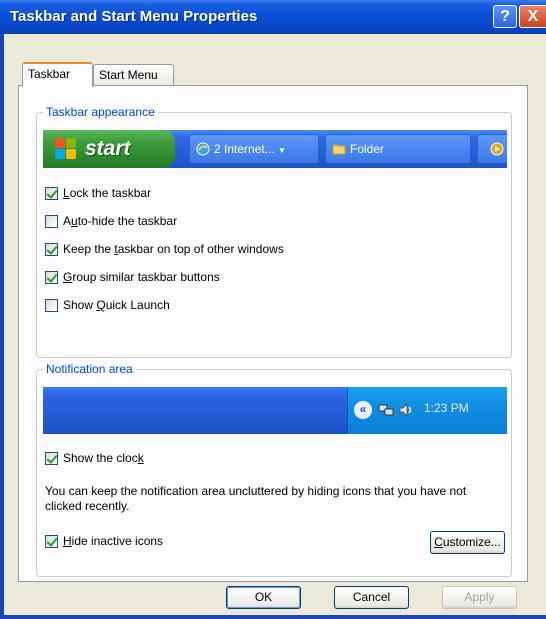  What do you see at coordinates (100, 112) in the screenshot?
I see `taskbar-appearance-label: Taskbar appearance` at bounding box center [100, 112].